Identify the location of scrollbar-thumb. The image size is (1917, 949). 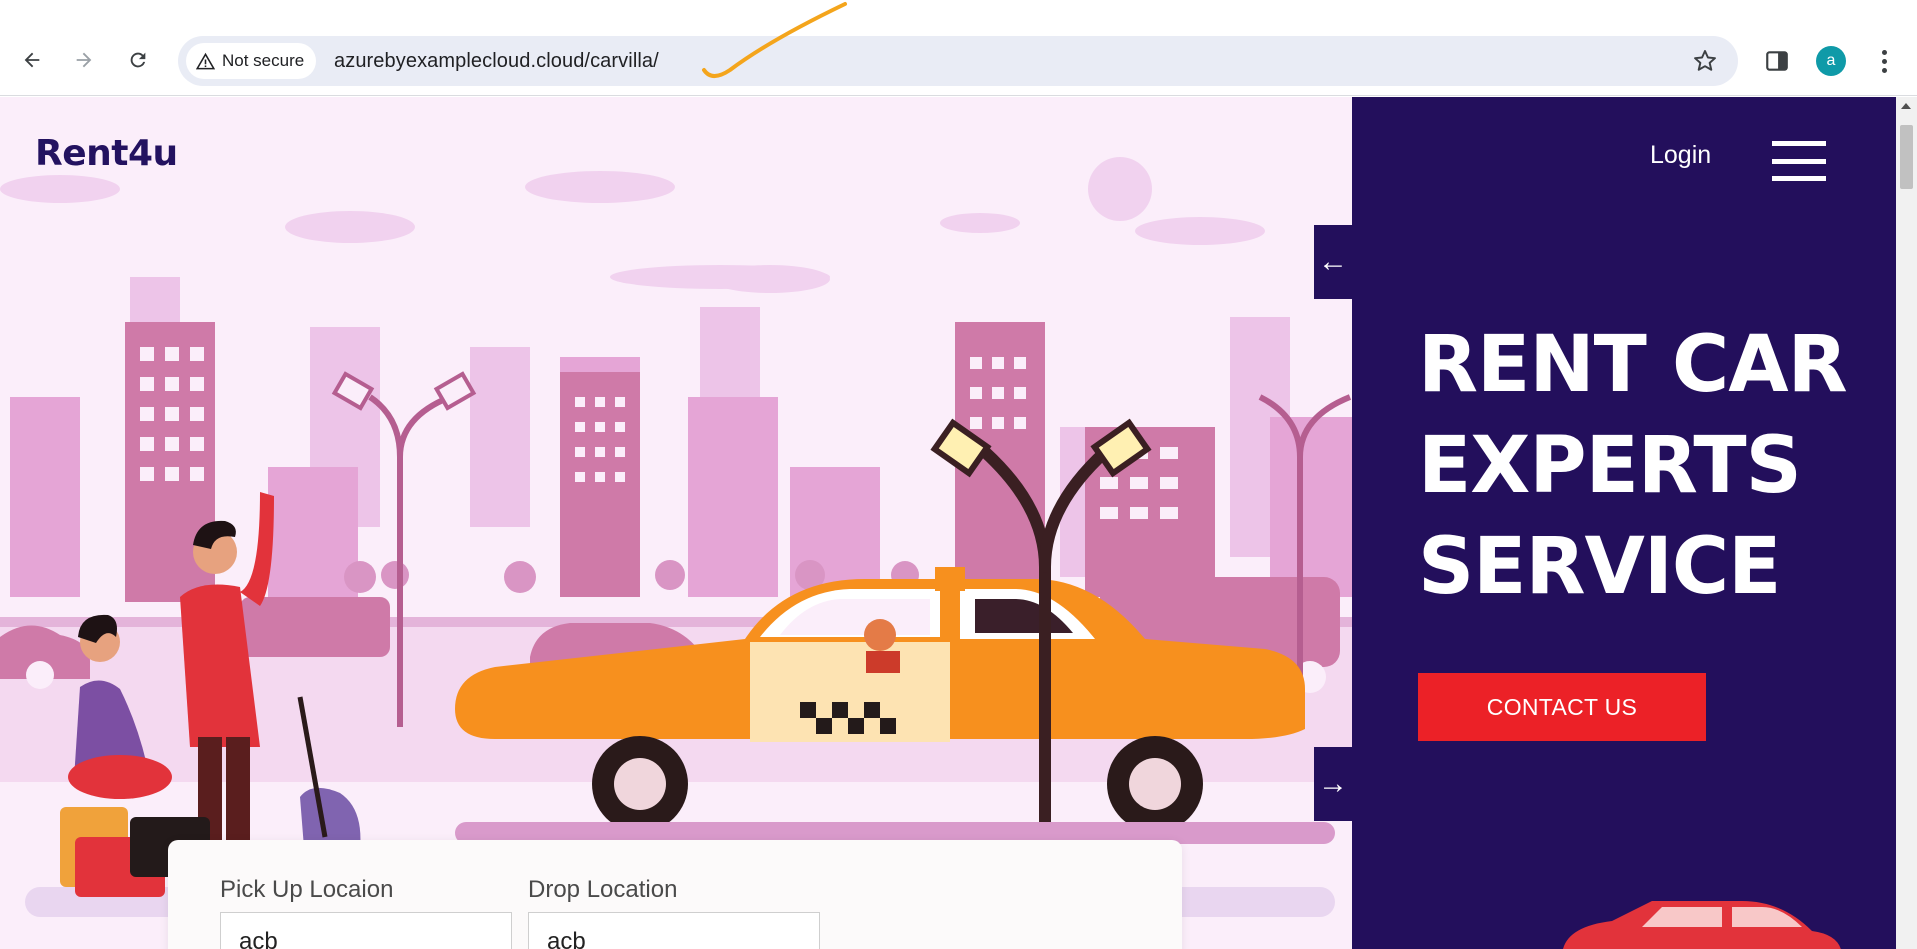
(1906, 157).